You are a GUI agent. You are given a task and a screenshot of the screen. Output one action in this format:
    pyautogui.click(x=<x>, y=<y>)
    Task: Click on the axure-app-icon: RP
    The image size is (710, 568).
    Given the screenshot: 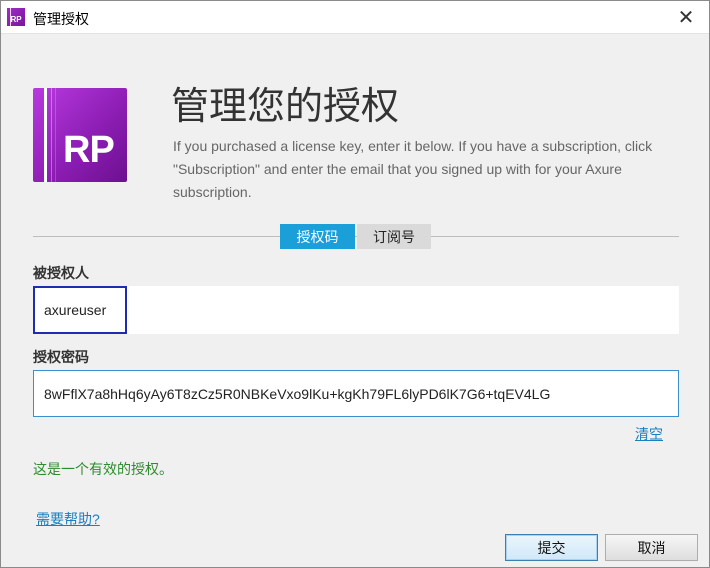 What is the action you would take?
    pyautogui.click(x=16, y=17)
    